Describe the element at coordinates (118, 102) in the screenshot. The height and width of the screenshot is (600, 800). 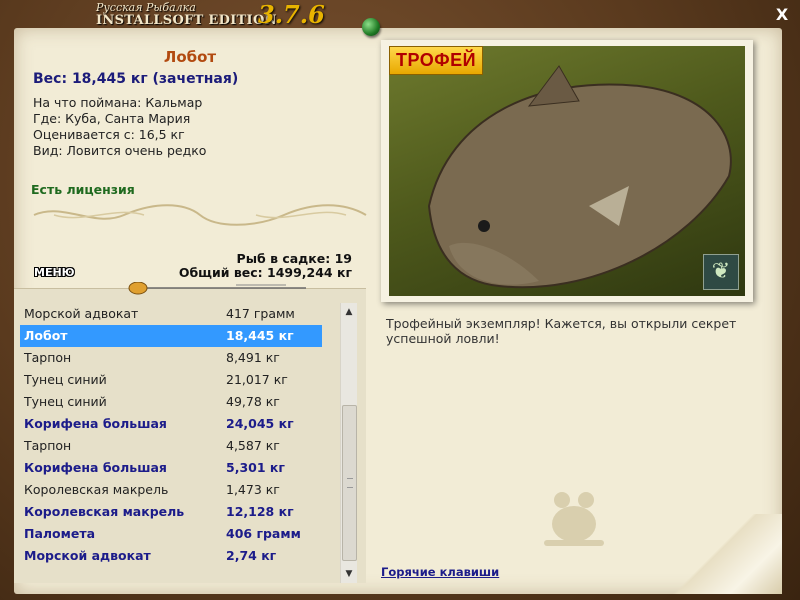
I see `fish-bait: На что поймана: Кальмар` at that location.